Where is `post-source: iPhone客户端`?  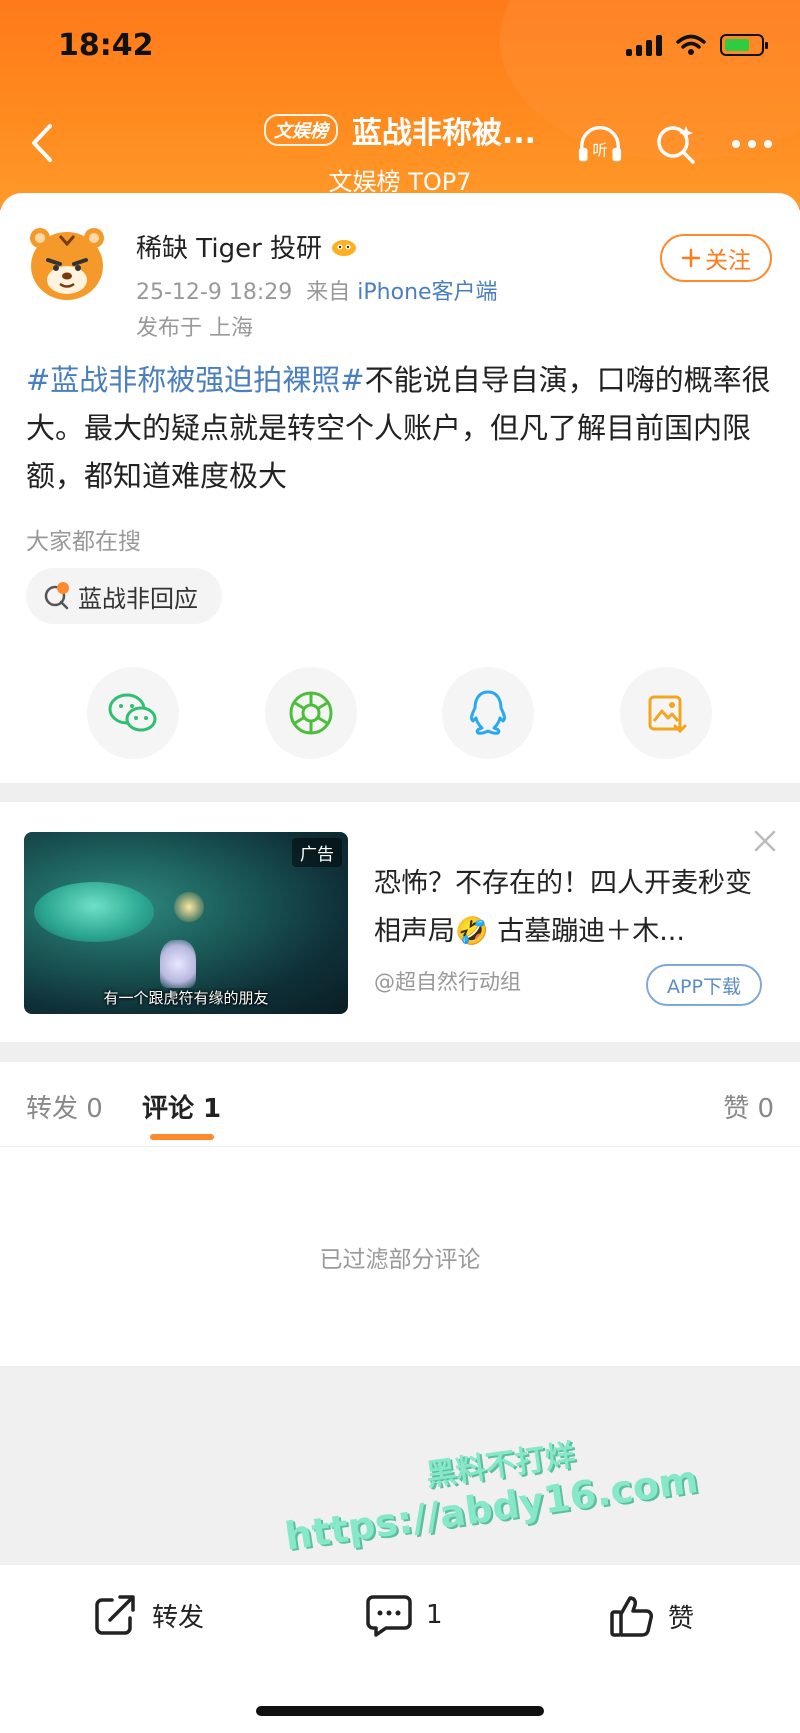
post-source: iPhone客户端 is located at coordinates (427, 292).